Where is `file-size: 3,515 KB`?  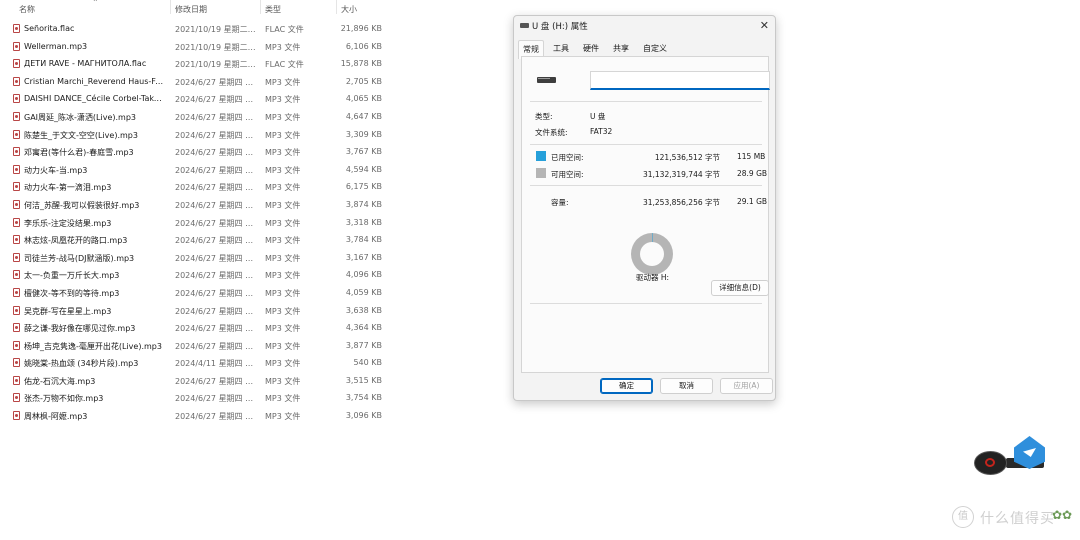
file-size: 3,515 KB is located at coordinates (363, 380).